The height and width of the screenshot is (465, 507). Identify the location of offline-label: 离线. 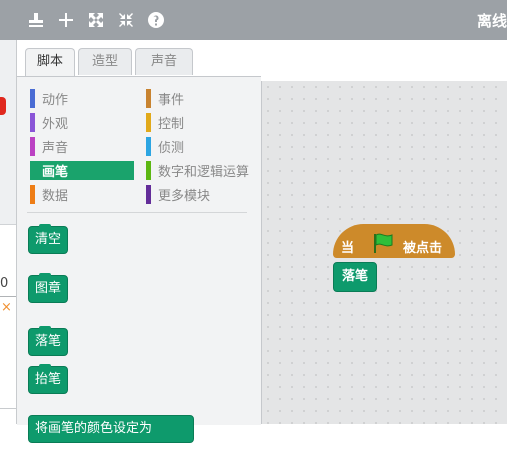
(492, 20).